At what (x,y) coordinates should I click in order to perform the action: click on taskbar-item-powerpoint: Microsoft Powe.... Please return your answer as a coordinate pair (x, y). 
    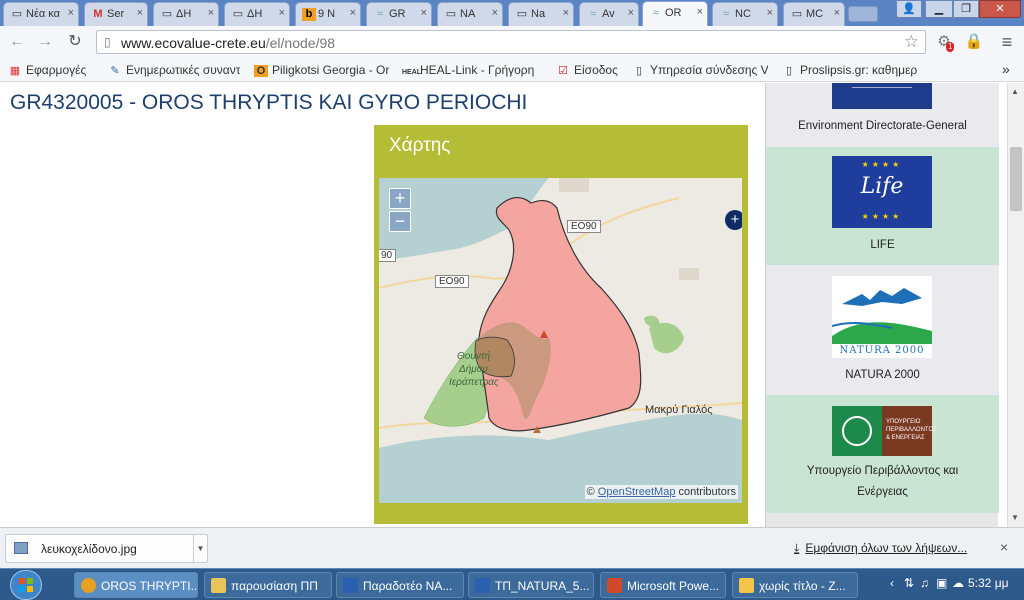
    Looking at the image, I should click on (663, 585).